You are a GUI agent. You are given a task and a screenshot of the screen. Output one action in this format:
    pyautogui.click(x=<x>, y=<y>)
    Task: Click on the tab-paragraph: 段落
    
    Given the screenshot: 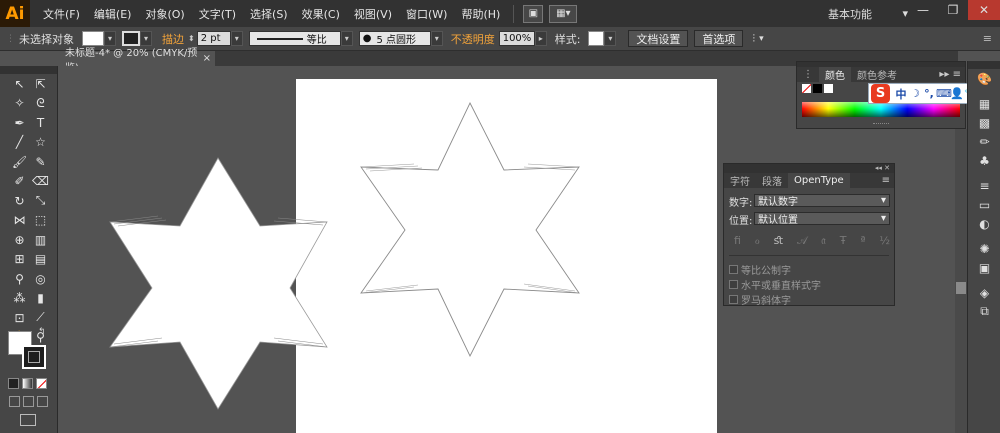 What is the action you would take?
    pyautogui.click(x=772, y=180)
    